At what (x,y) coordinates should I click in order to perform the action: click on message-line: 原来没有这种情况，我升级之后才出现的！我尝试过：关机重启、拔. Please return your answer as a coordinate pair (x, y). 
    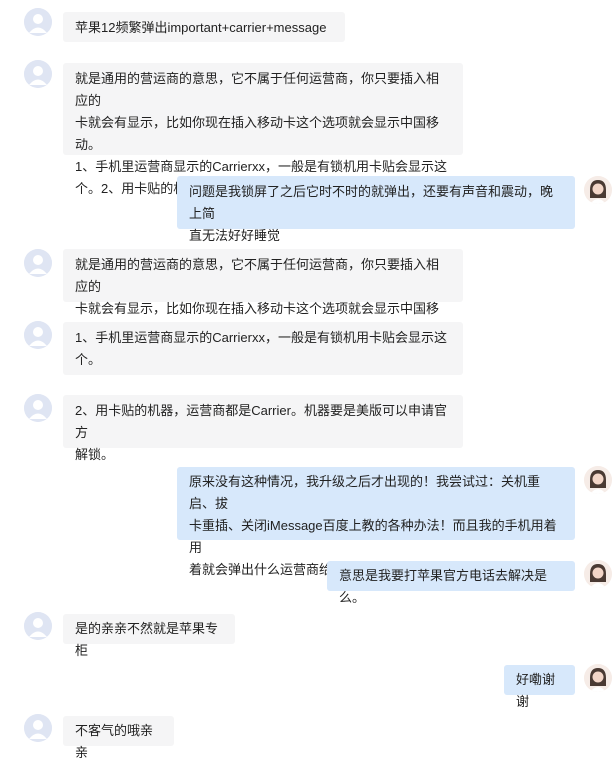
    Looking at the image, I should click on (365, 492).